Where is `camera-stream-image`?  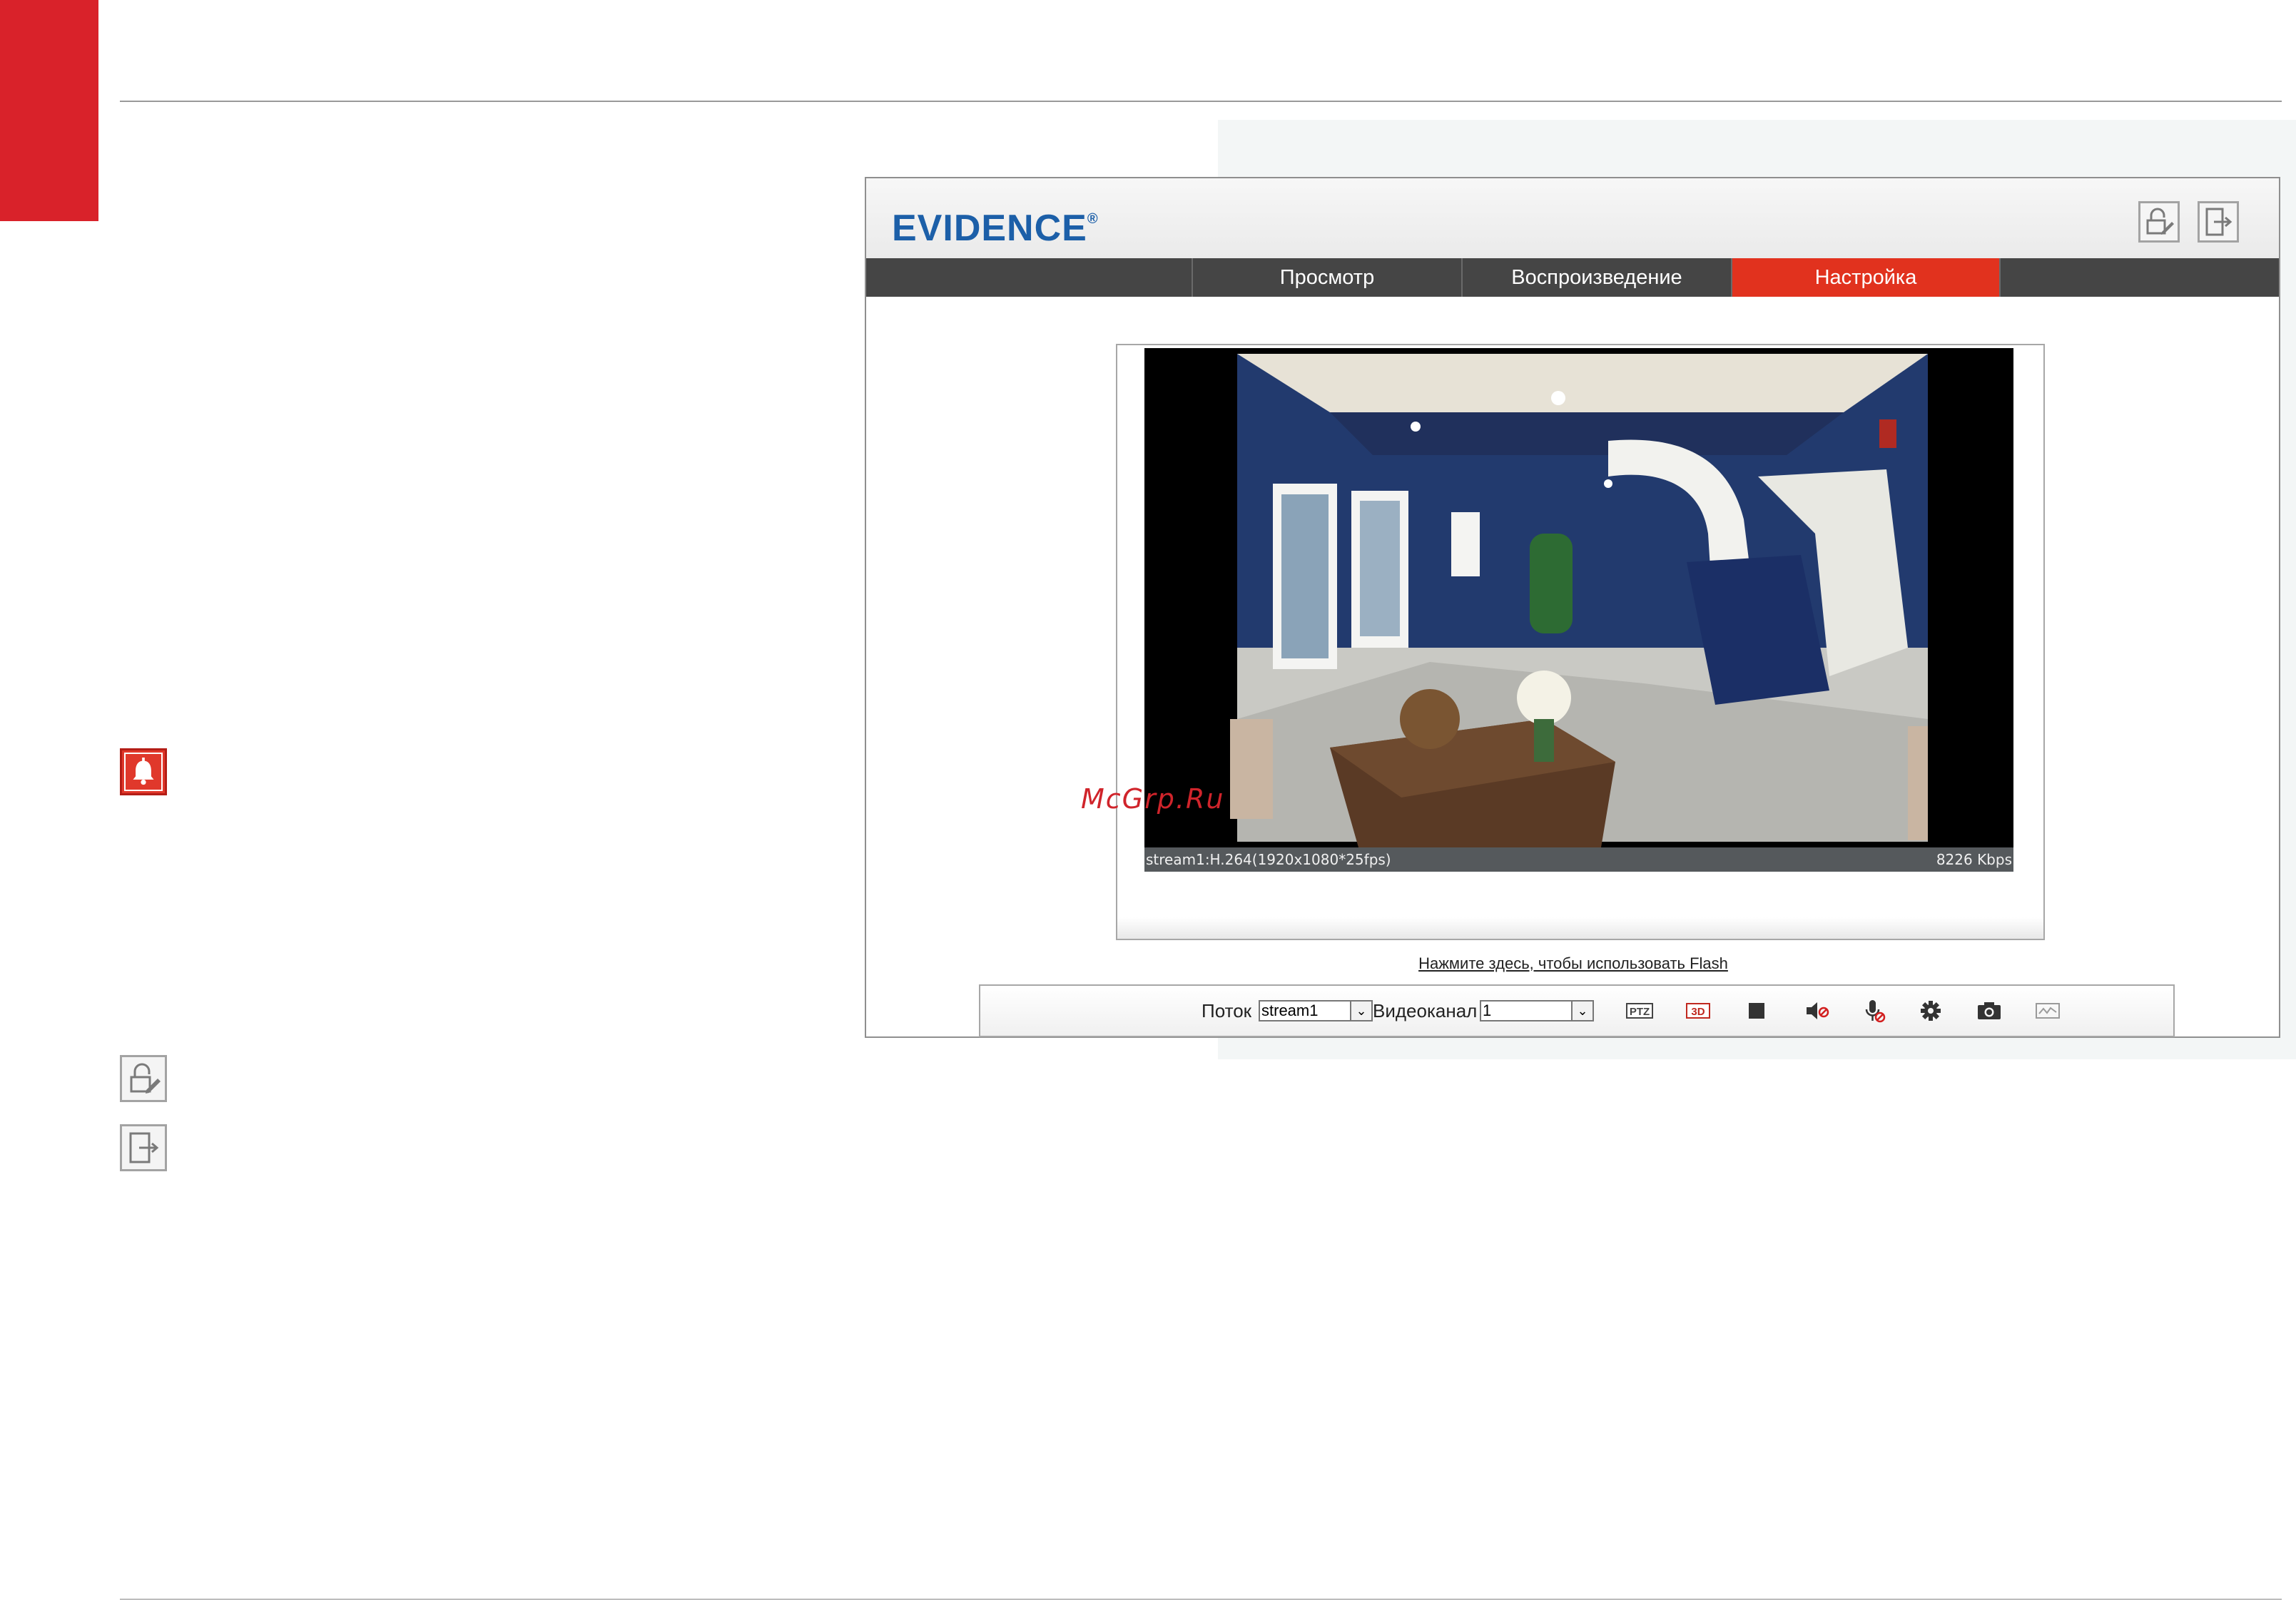 camera-stream-image is located at coordinates (1578, 597).